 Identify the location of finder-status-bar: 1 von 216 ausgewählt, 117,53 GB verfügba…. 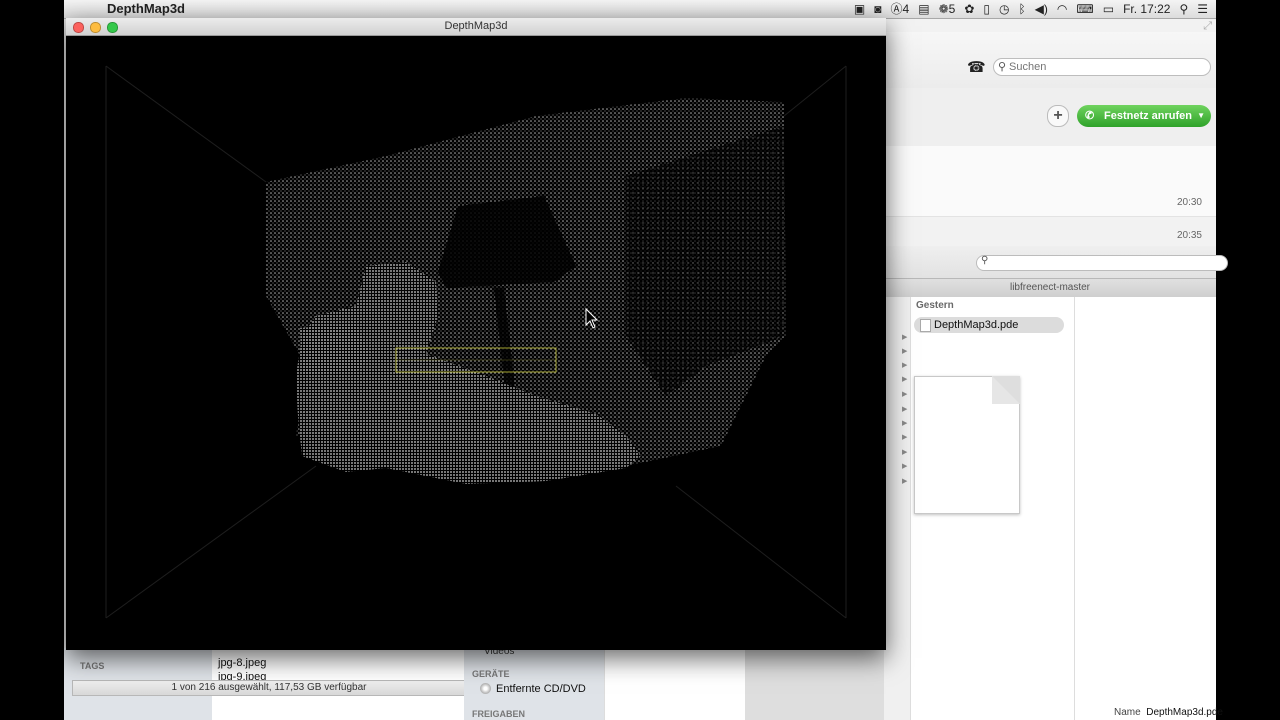
(269, 688).